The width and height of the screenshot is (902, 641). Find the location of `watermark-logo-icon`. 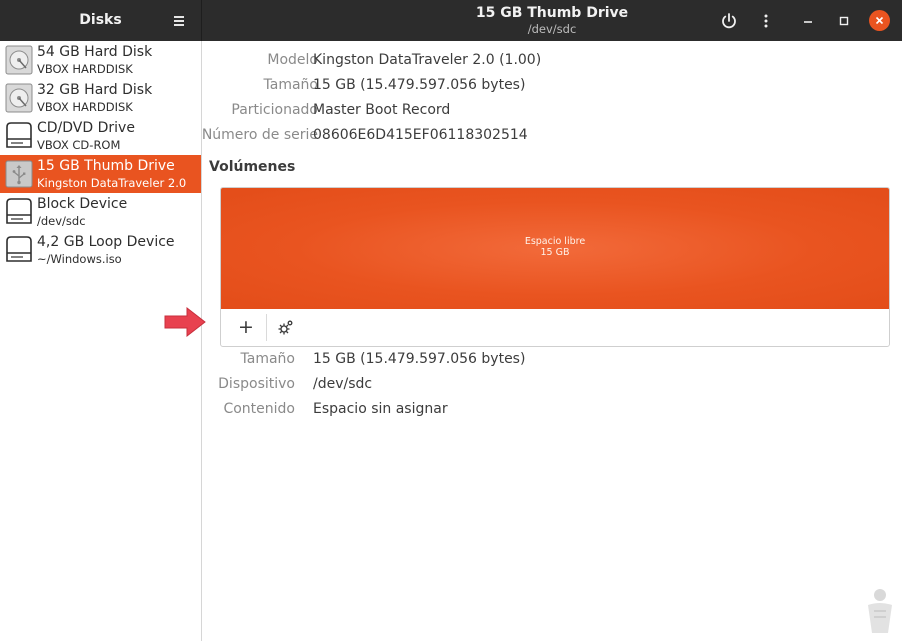

watermark-logo-icon is located at coordinates (880, 611).